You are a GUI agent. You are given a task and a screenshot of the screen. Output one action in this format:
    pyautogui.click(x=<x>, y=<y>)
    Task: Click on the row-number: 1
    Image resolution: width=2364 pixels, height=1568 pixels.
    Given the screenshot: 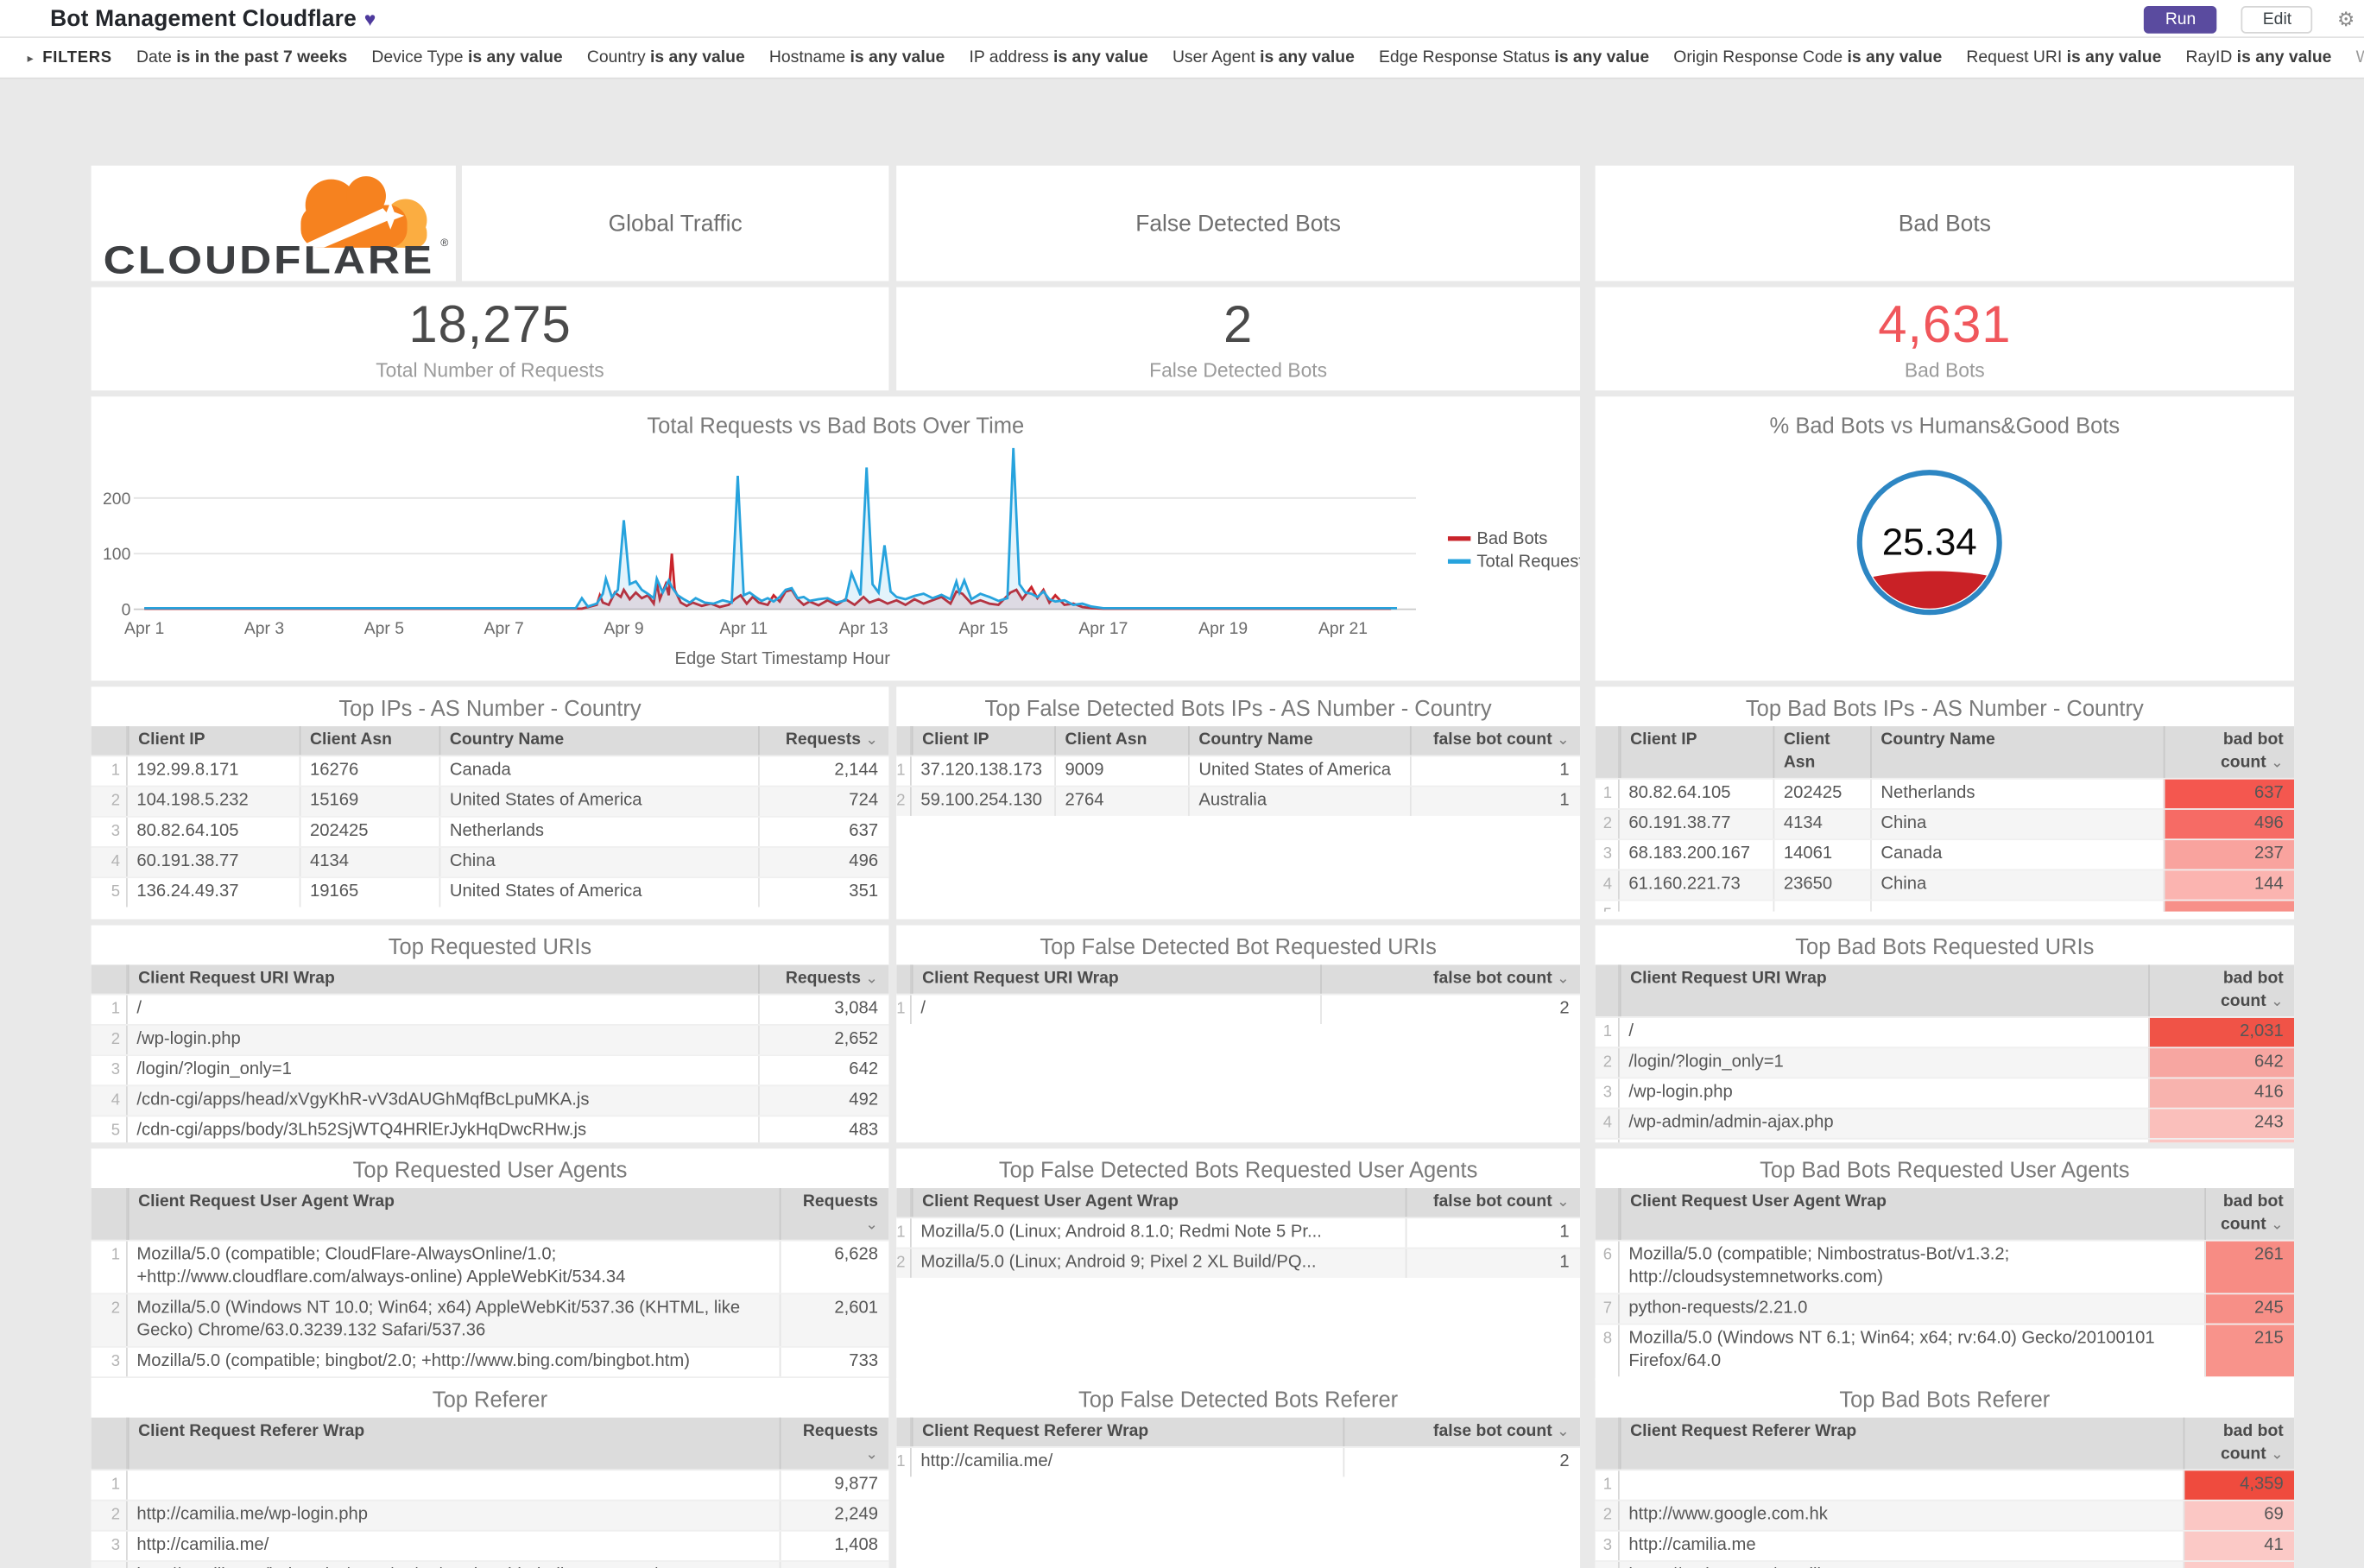 What is the action you would take?
    pyautogui.click(x=1608, y=1485)
    